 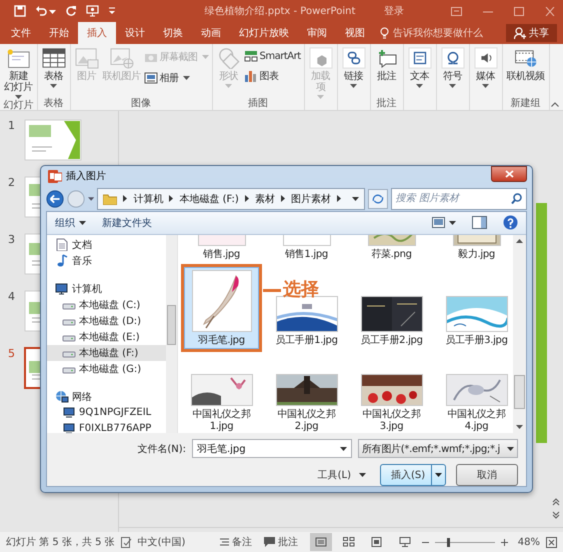 What do you see at coordinates (476, 401) in the screenshot?
I see `file-item: 中国礼仪之邦4.jpg` at bounding box center [476, 401].